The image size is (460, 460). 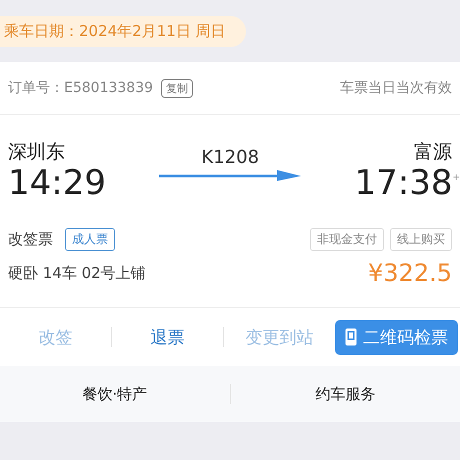 I want to click on day-offset-mark: +, so click(x=456, y=178).